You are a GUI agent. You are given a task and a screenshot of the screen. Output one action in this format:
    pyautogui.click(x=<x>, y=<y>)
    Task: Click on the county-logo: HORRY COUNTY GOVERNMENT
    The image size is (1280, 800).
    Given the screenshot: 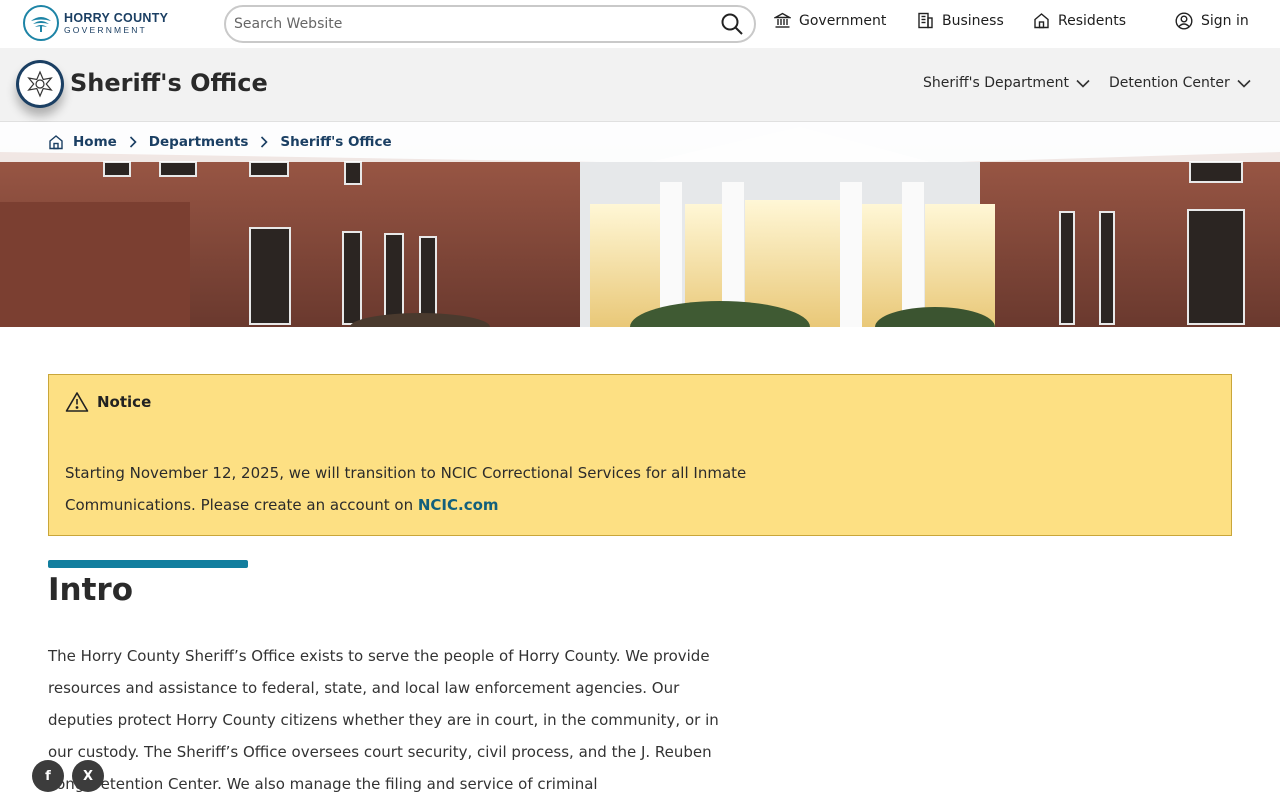 What is the action you would take?
    pyautogui.click(x=95, y=23)
    